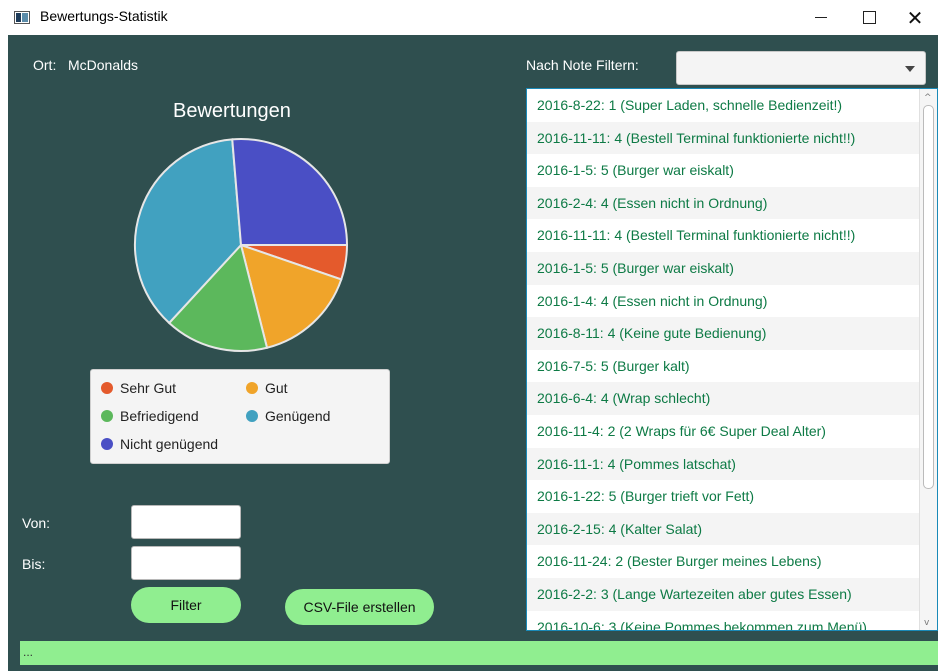  What do you see at coordinates (22, 17) in the screenshot?
I see `app-icon` at bounding box center [22, 17].